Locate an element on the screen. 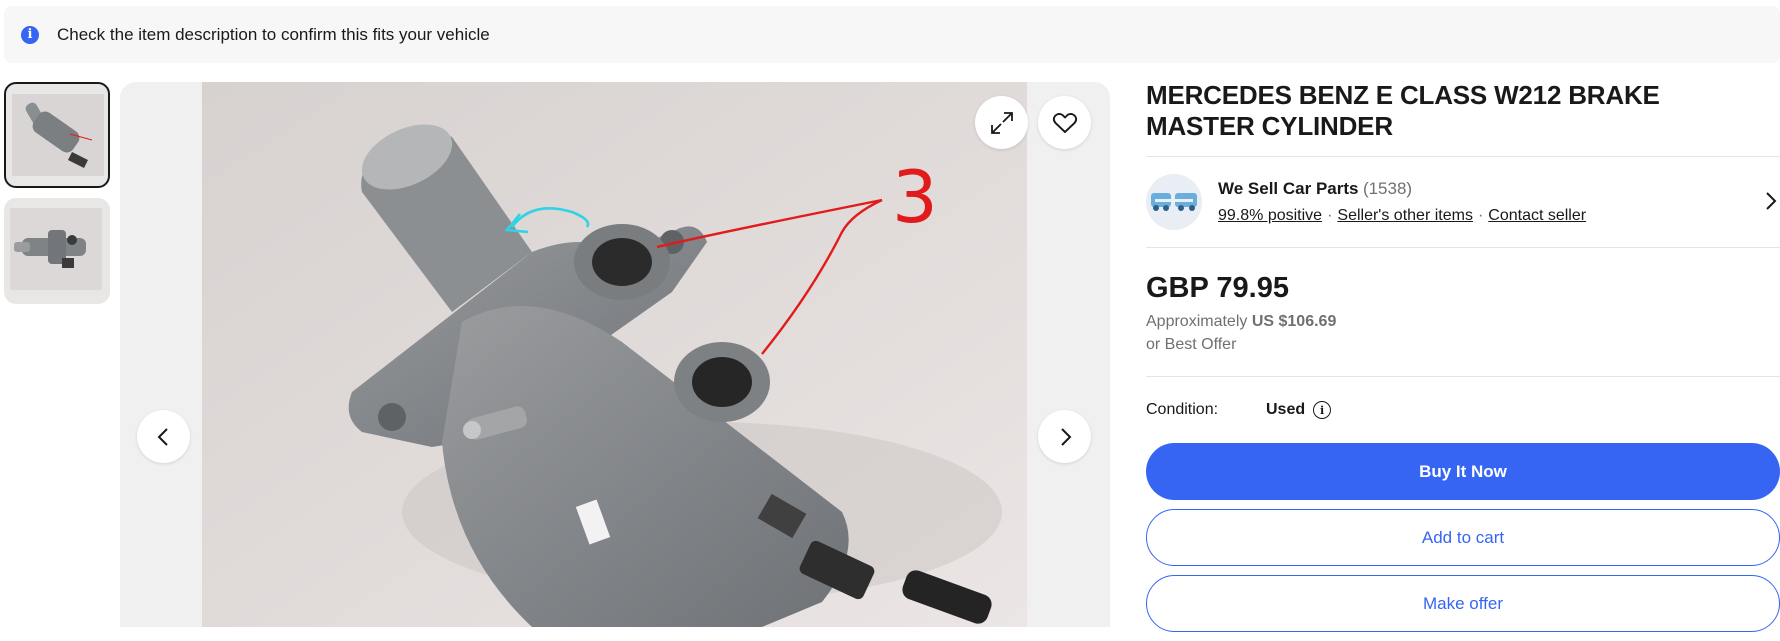 This screenshot has width=1780, height=641. seller-logo-image is located at coordinates (1174, 202).